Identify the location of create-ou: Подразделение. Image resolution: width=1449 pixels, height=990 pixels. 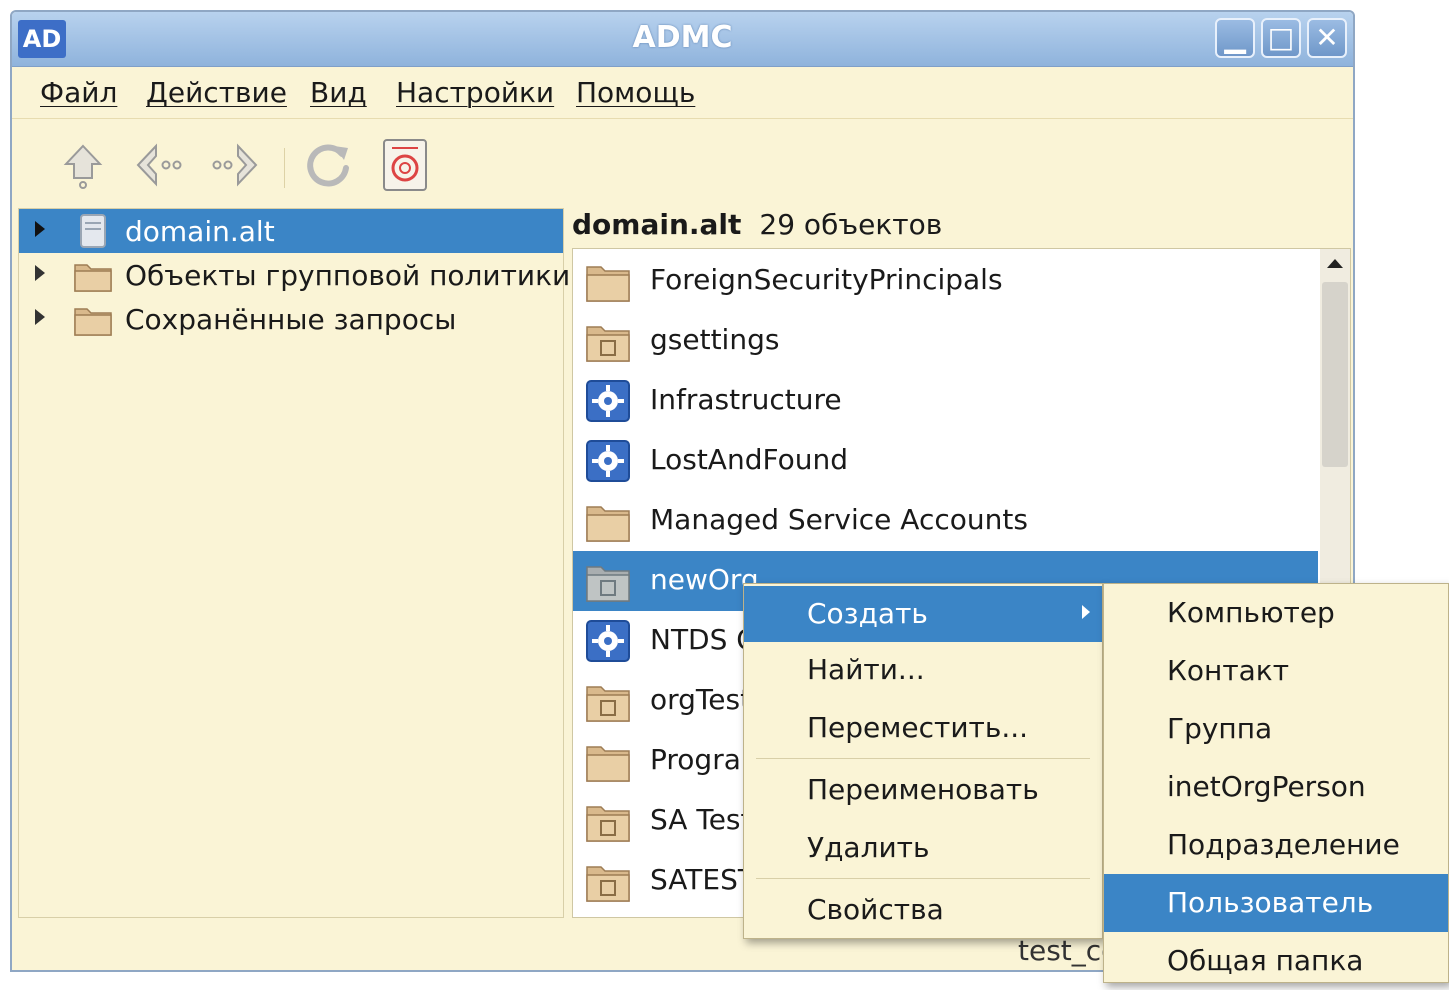
(1276, 845).